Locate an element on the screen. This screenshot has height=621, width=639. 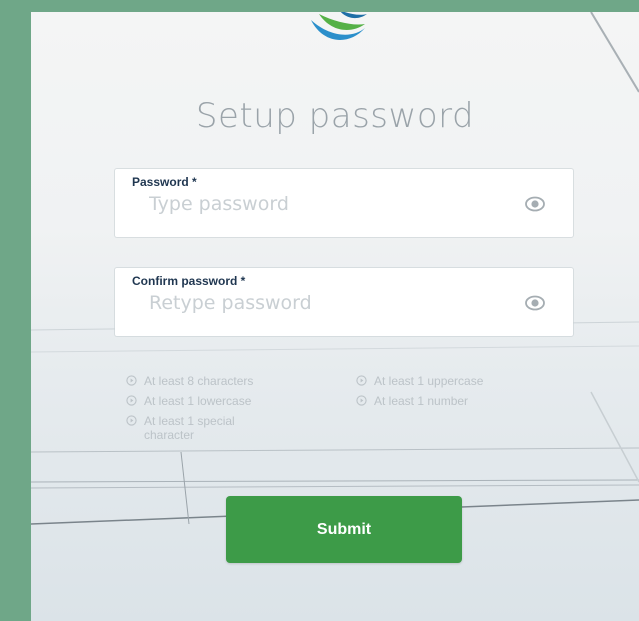
rule-item: At least 8 characters is located at coordinates (200, 381).